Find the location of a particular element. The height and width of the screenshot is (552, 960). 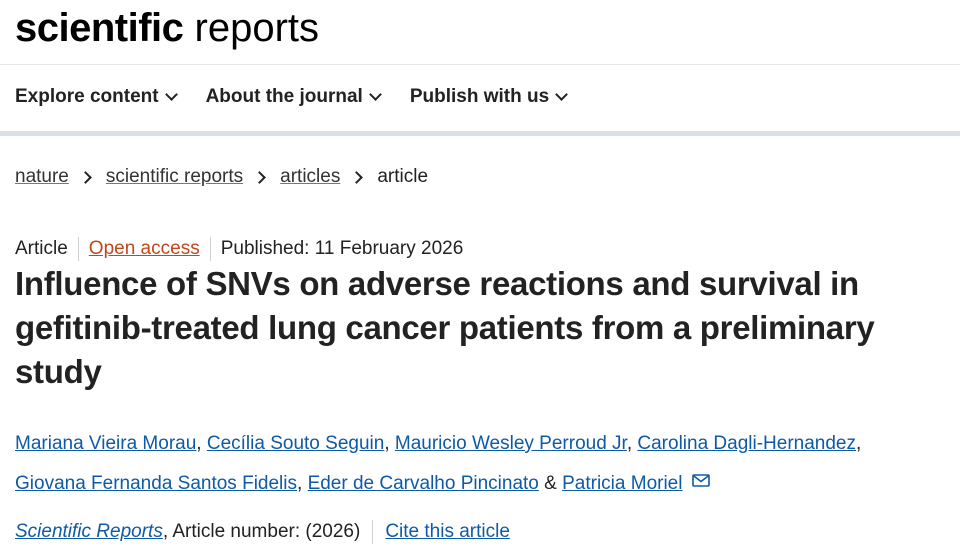

breadcrumb-articles: articles is located at coordinates (310, 177).